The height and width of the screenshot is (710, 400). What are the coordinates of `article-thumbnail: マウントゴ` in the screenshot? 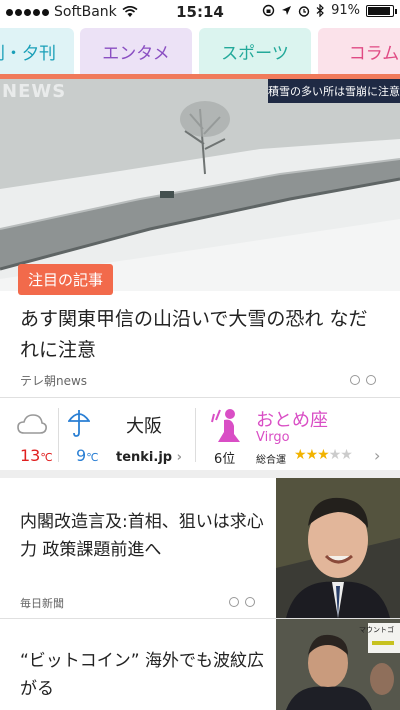 It's located at (338, 664).